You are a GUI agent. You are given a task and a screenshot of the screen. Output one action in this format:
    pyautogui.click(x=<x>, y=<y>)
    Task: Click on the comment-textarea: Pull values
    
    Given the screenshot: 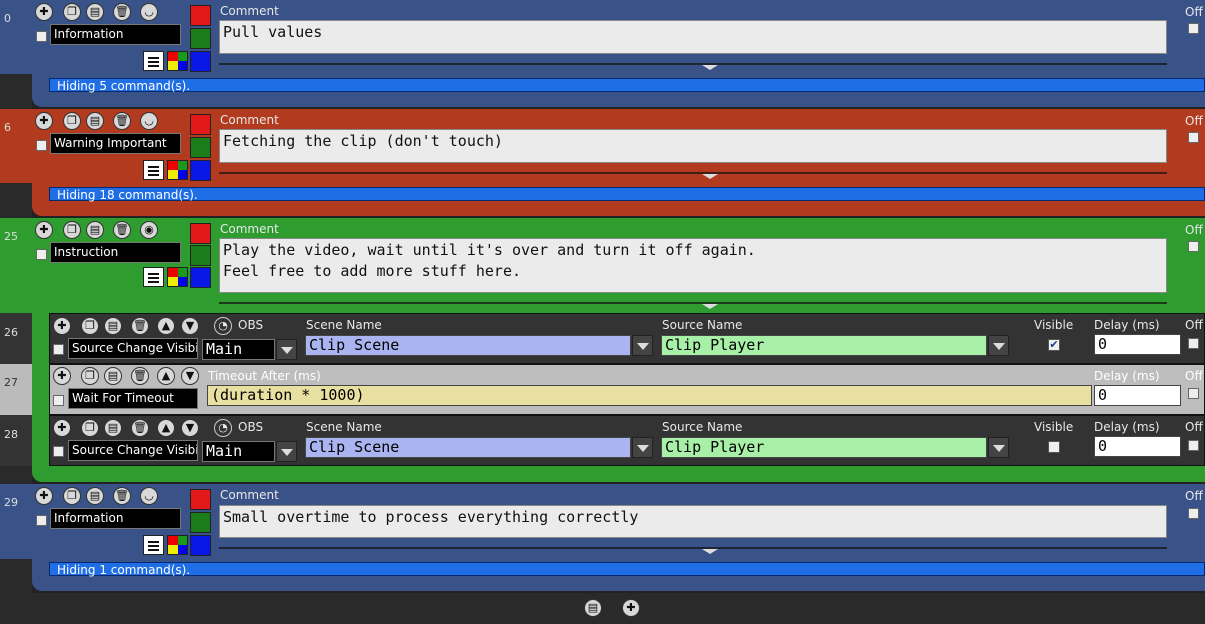 What is the action you would take?
    pyautogui.click(x=693, y=37)
    